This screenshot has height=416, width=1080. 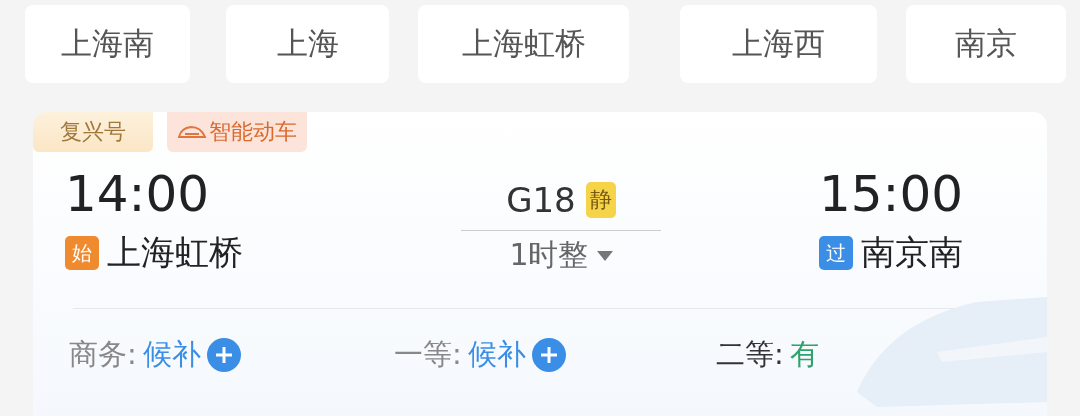 What do you see at coordinates (600, 200) in the screenshot?
I see `quiet-badge: 静` at bounding box center [600, 200].